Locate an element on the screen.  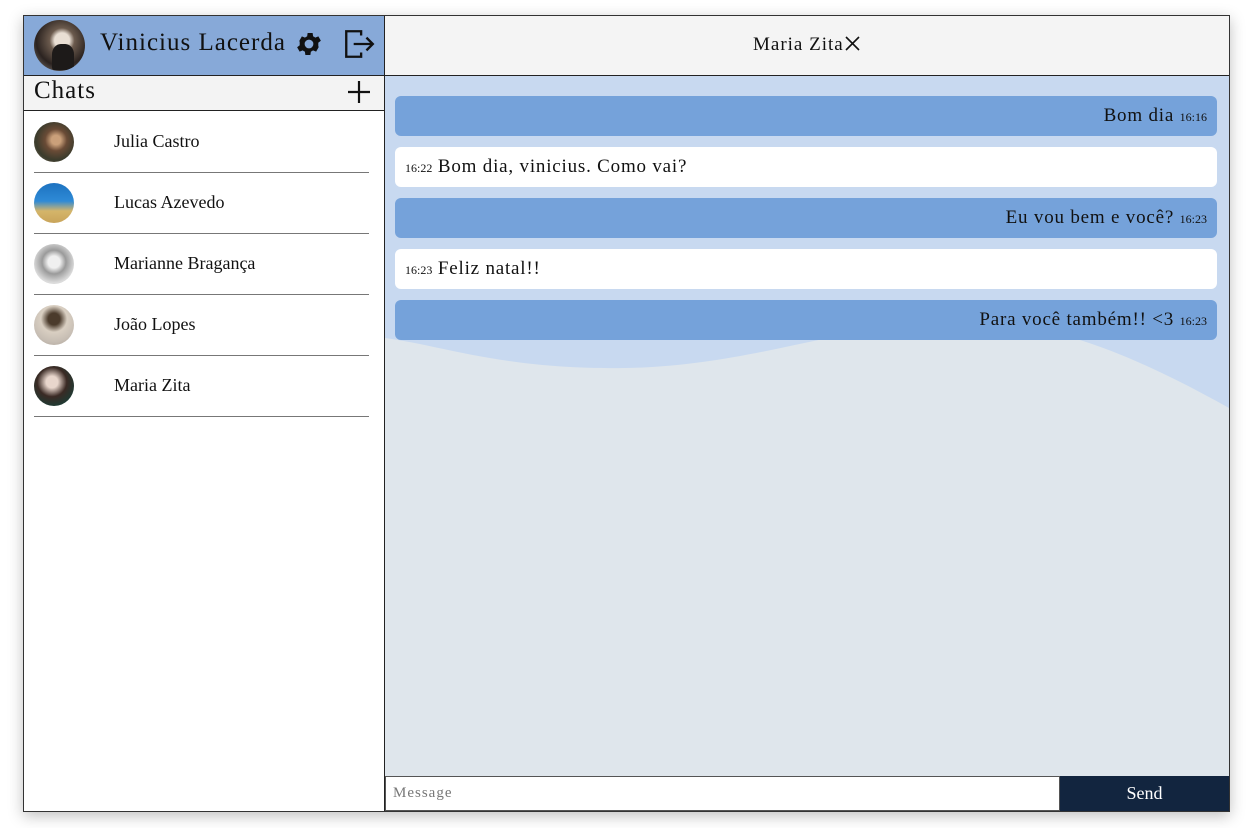
profile-bar: Vinicius Lacerda is located at coordinates (204, 46).